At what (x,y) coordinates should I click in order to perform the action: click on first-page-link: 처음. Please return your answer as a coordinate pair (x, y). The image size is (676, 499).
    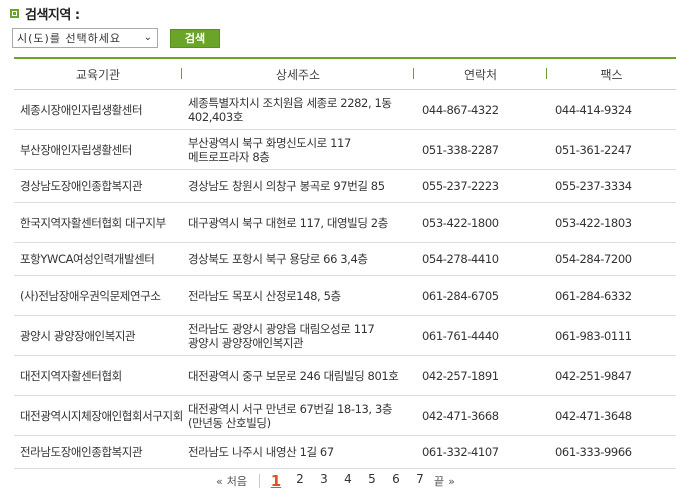
    Looking at the image, I should click on (237, 481).